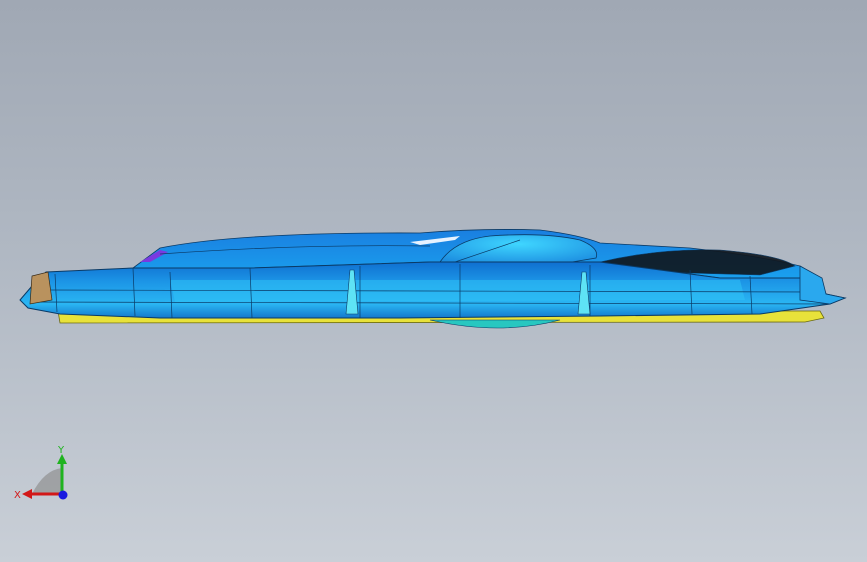 The width and height of the screenshot is (867, 562). Describe the element at coordinates (495, 324) in the screenshot. I see `underside-lip` at that location.